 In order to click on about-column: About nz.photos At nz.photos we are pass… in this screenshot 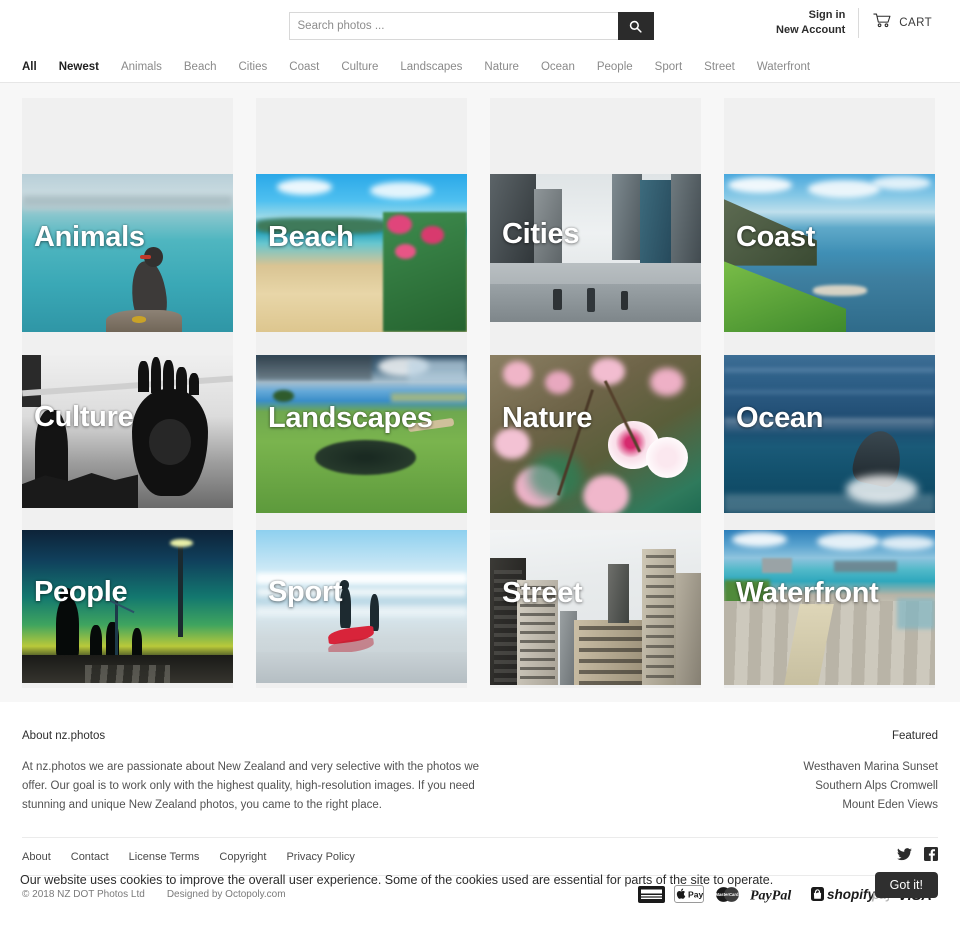, I will do `click(252, 772)`.